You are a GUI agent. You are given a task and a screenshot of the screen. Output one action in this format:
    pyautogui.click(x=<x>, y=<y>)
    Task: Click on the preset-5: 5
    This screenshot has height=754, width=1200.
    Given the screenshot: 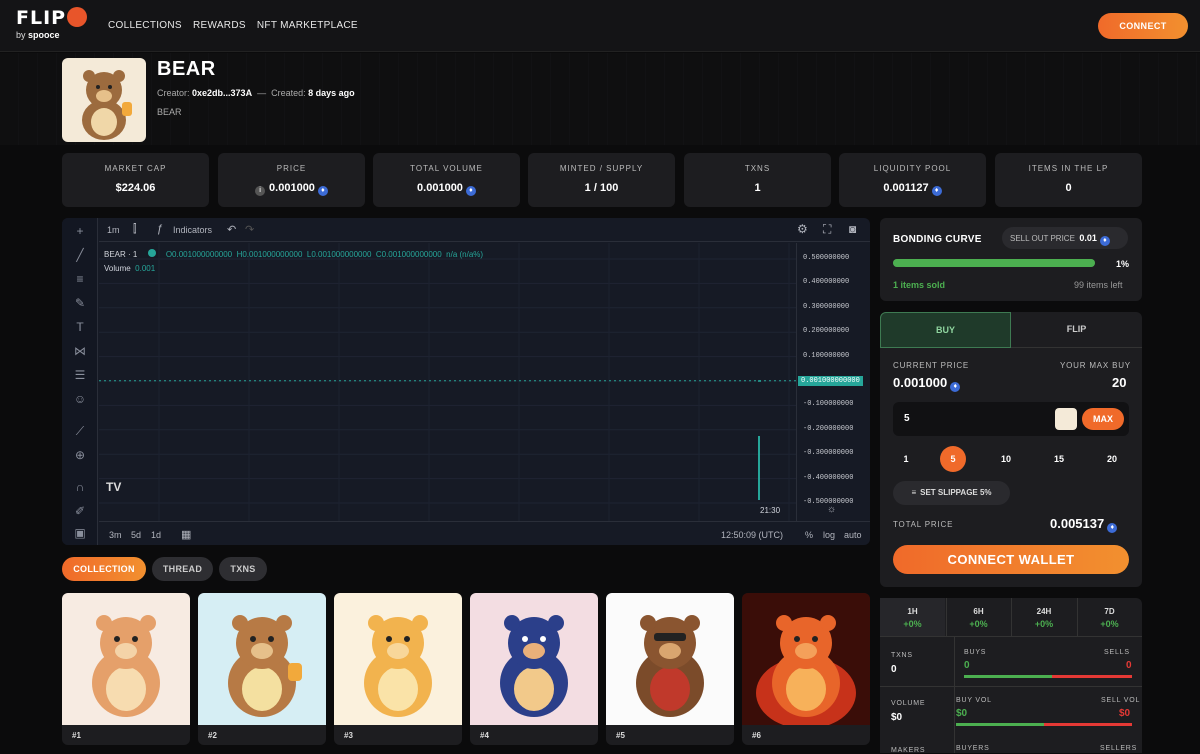 What is the action you would take?
    pyautogui.click(x=953, y=459)
    